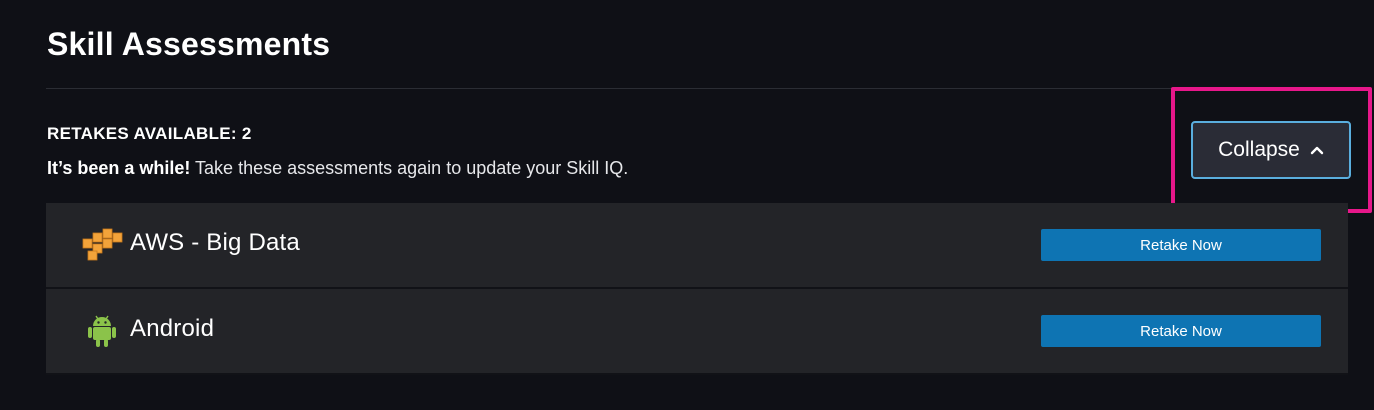 The height and width of the screenshot is (410, 1374). Describe the element at coordinates (215, 242) in the screenshot. I see `assessment-name: AWS - Big Data` at that location.